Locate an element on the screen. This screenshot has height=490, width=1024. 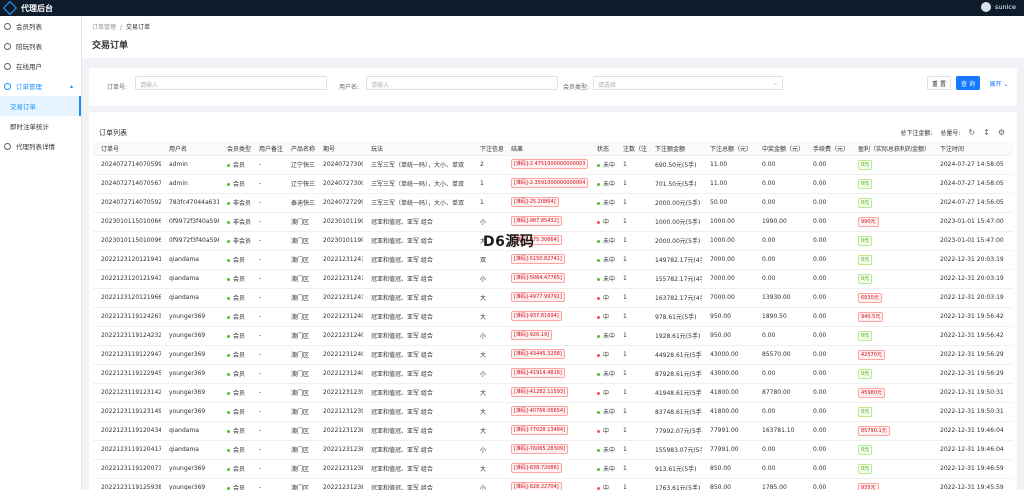
cell-fee: 0.00 is located at coordinates (827, 203).